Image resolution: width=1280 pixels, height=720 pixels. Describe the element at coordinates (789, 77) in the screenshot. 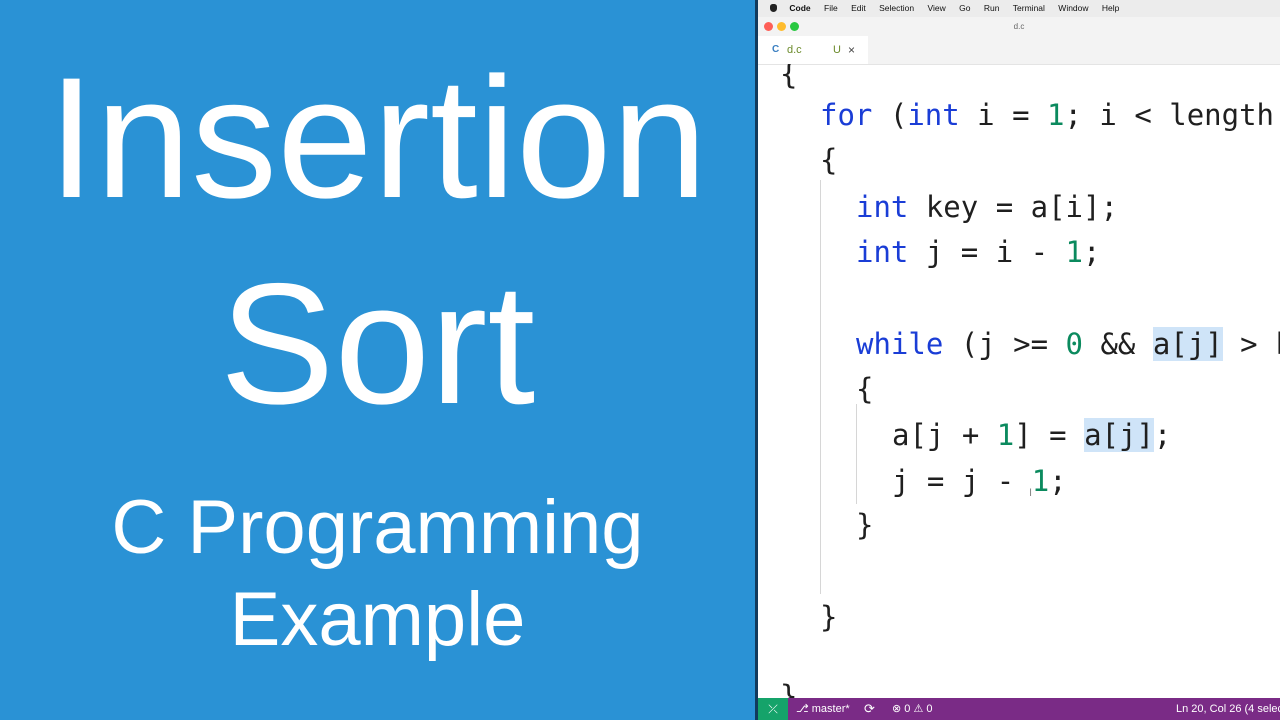

I see `code-line-1: {` at that location.